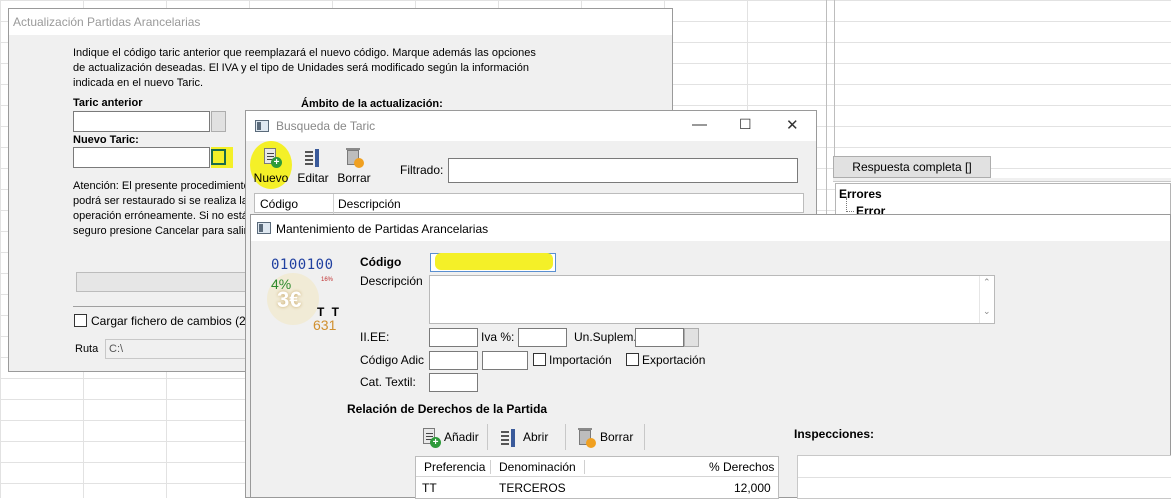  What do you see at coordinates (271, 158) in the screenshot?
I see `new-document-icon: +` at bounding box center [271, 158].